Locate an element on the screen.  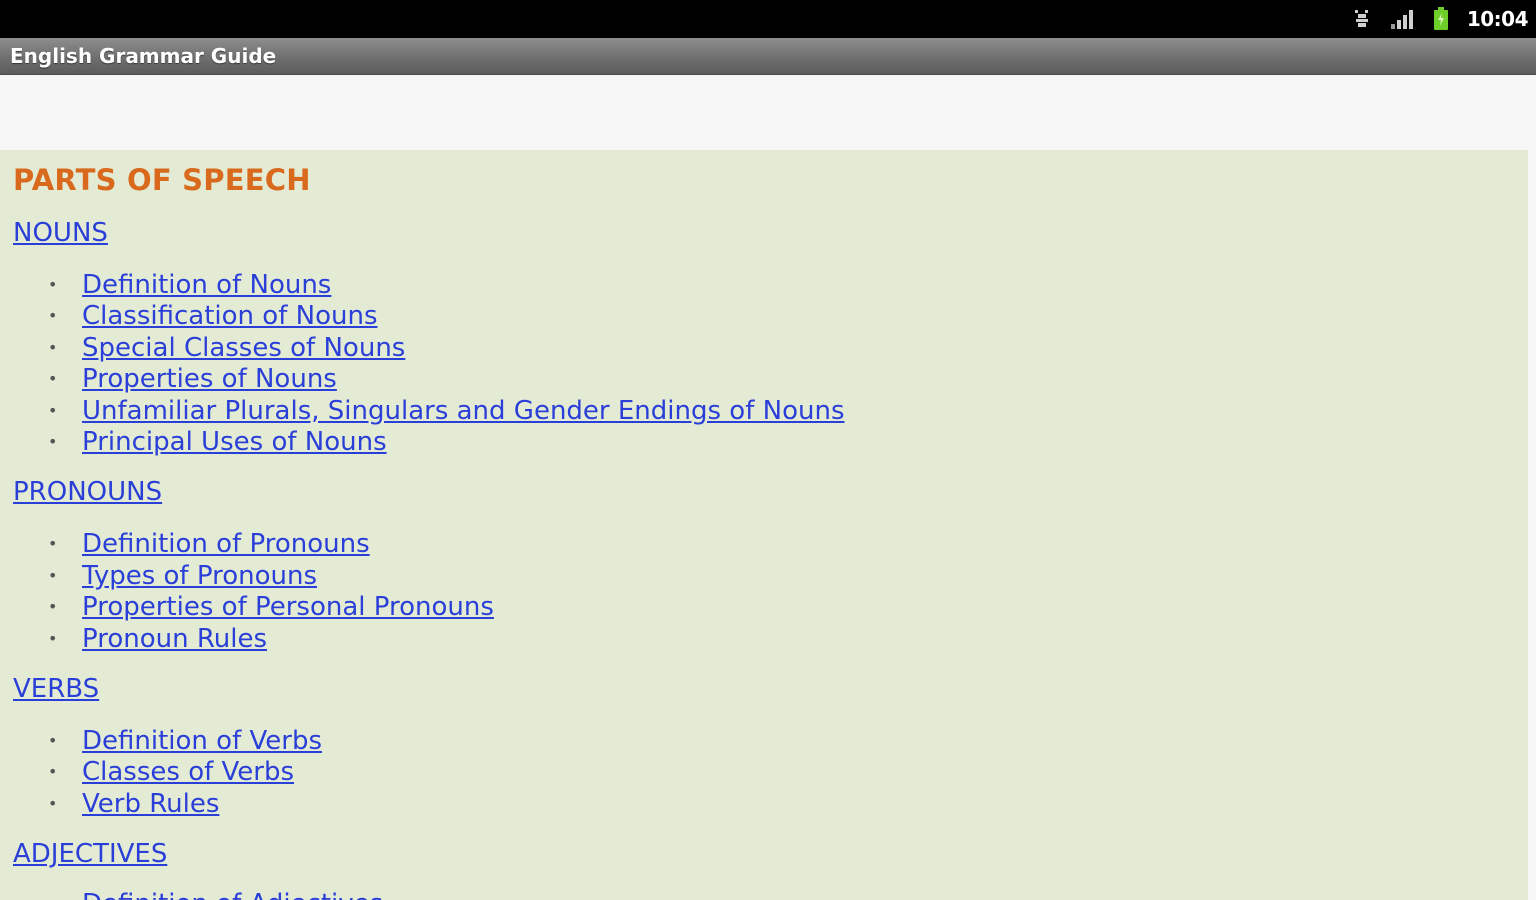
signal-icon is located at coordinates (1401, 19).